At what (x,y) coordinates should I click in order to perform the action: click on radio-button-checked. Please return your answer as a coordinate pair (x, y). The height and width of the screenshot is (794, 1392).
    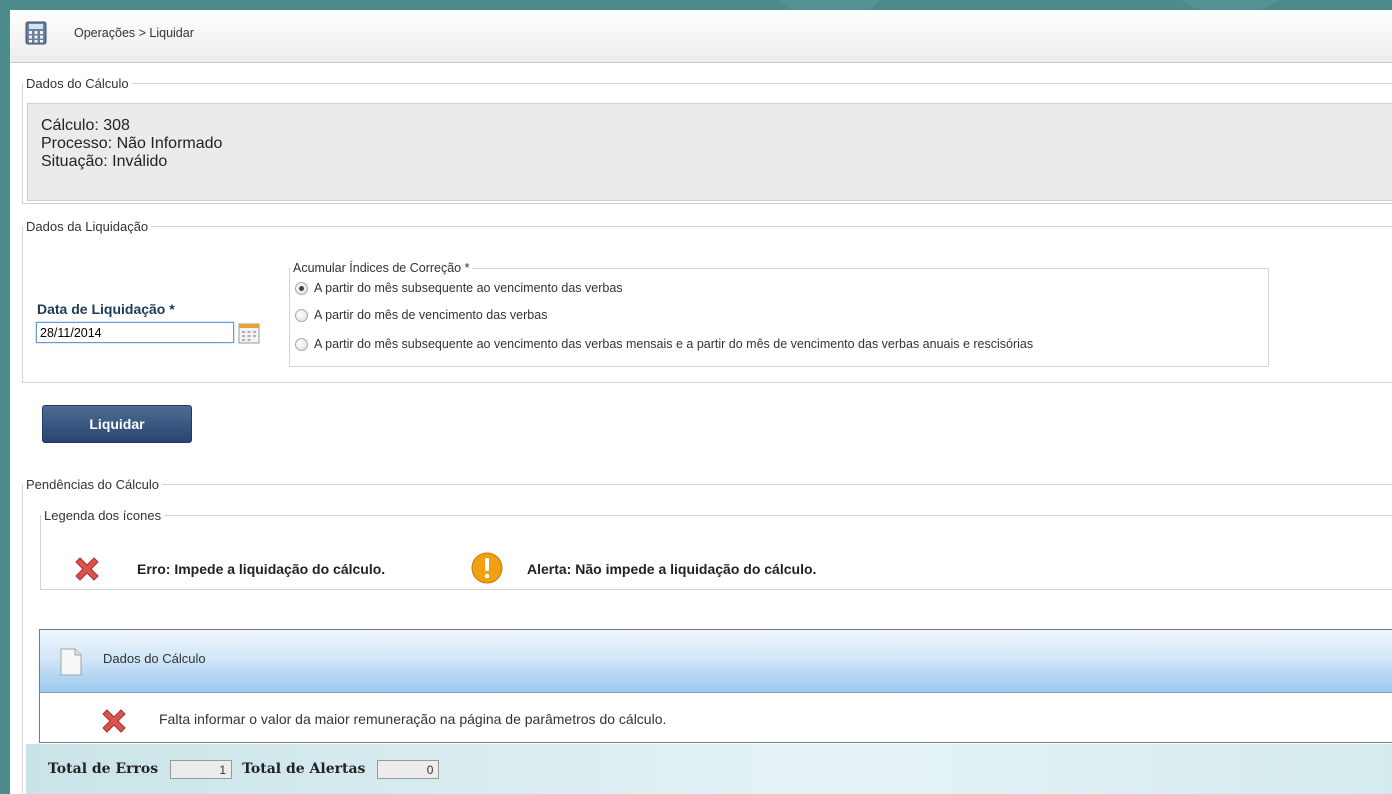
    Looking at the image, I should click on (301, 288).